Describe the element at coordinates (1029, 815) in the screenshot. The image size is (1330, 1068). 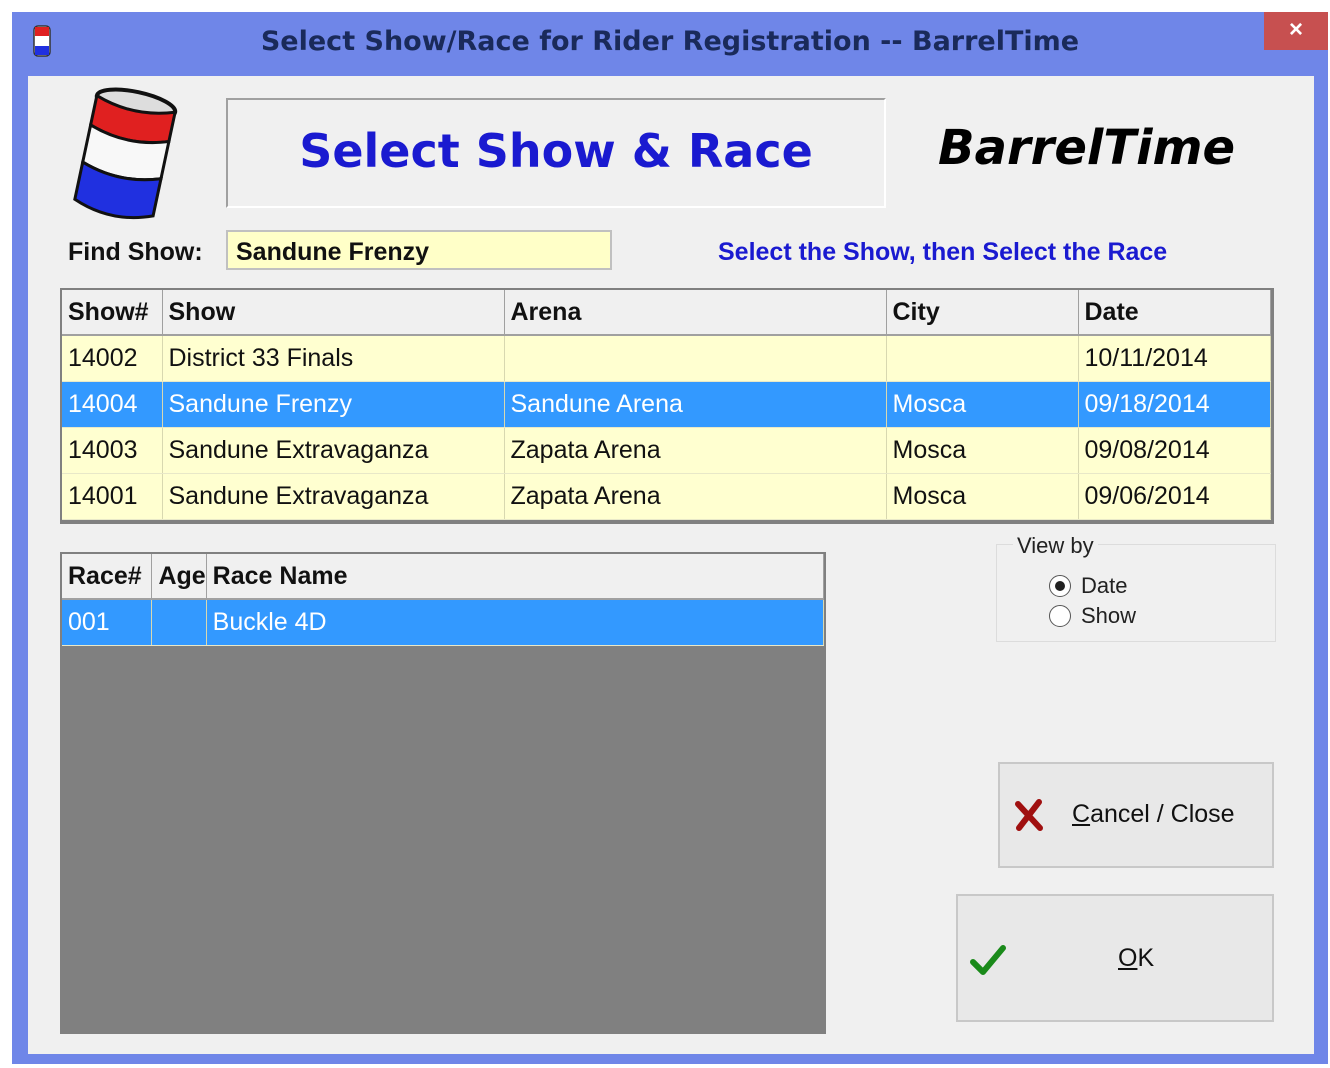
I see `x-icon` at that location.